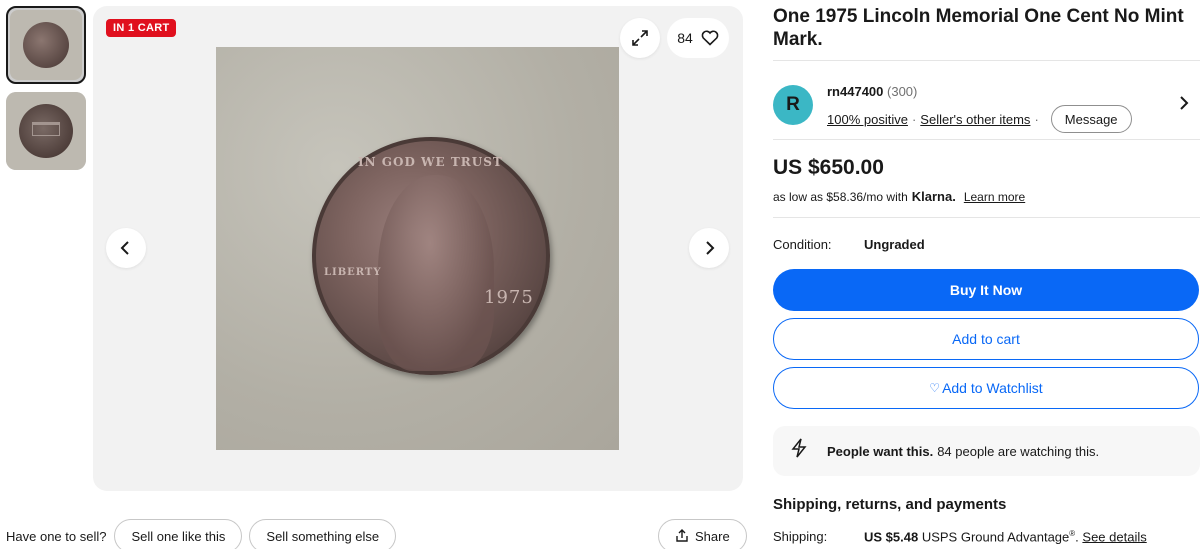 This screenshot has width=1200, height=549. I want to click on seller-name: rn447400 (300), so click(872, 91).